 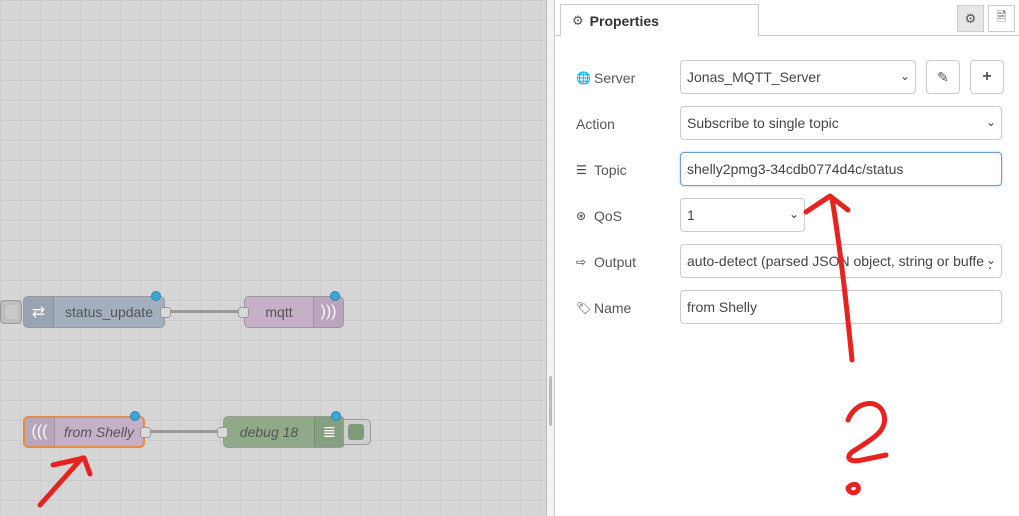 I want to click on name-label-text: Name, so click(x=613, y=308).